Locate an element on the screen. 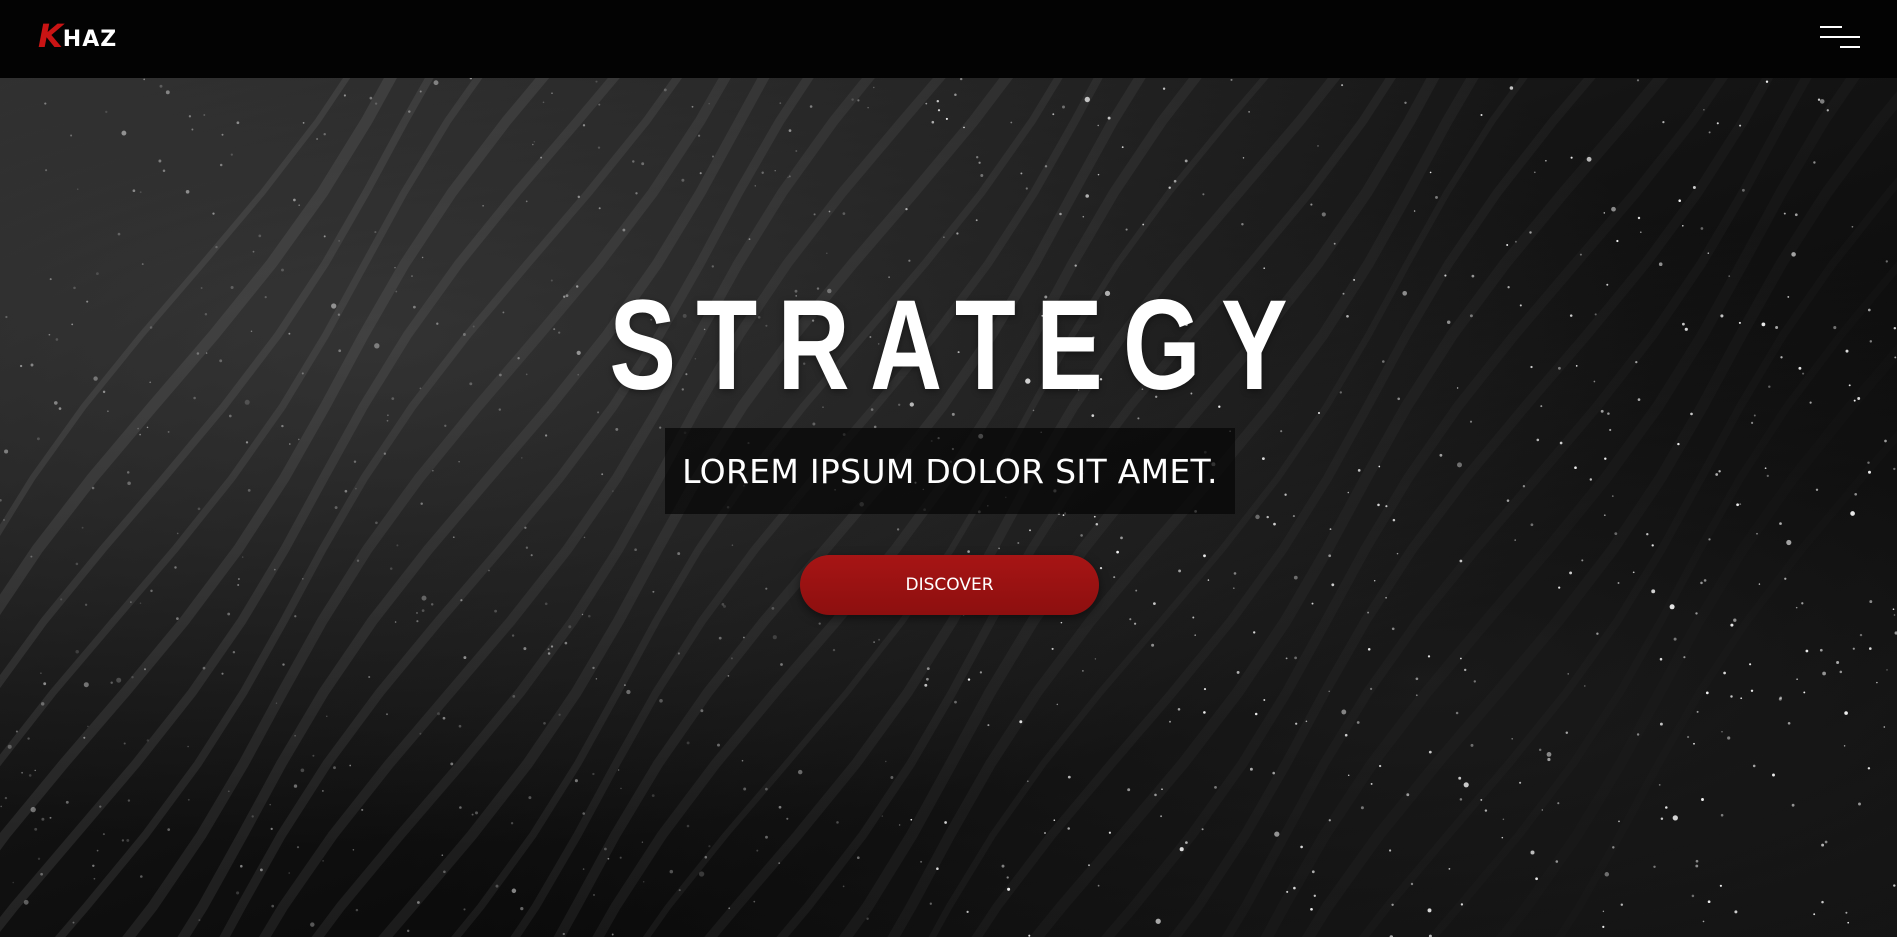  discover-button: DISCOVER is located at coordinates (949, 585).